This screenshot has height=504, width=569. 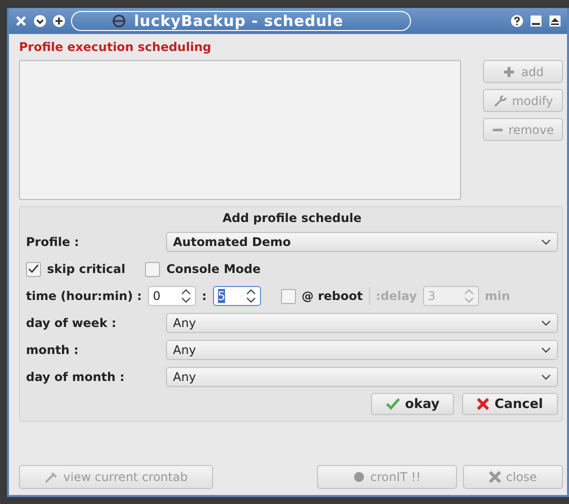 I want to click on wrench-icon, so click(x=499, y=100).